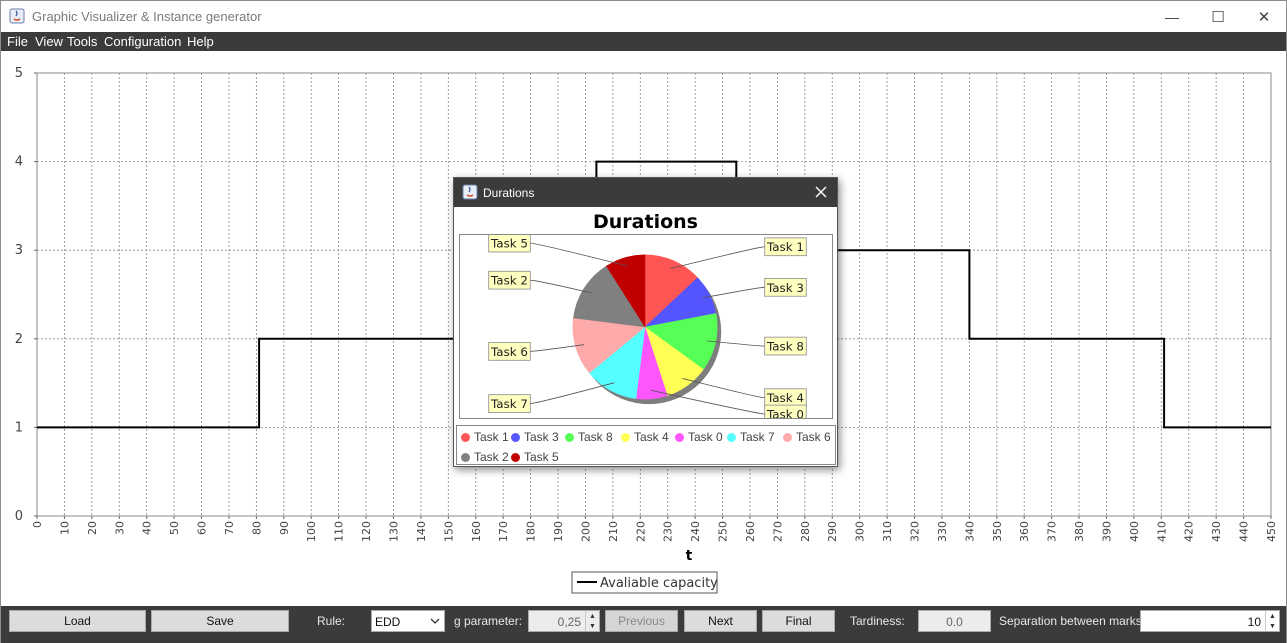 This screenshot has width=1287, height=643. I want to click on pie-legend-label: Task 0, so click(705, 437).